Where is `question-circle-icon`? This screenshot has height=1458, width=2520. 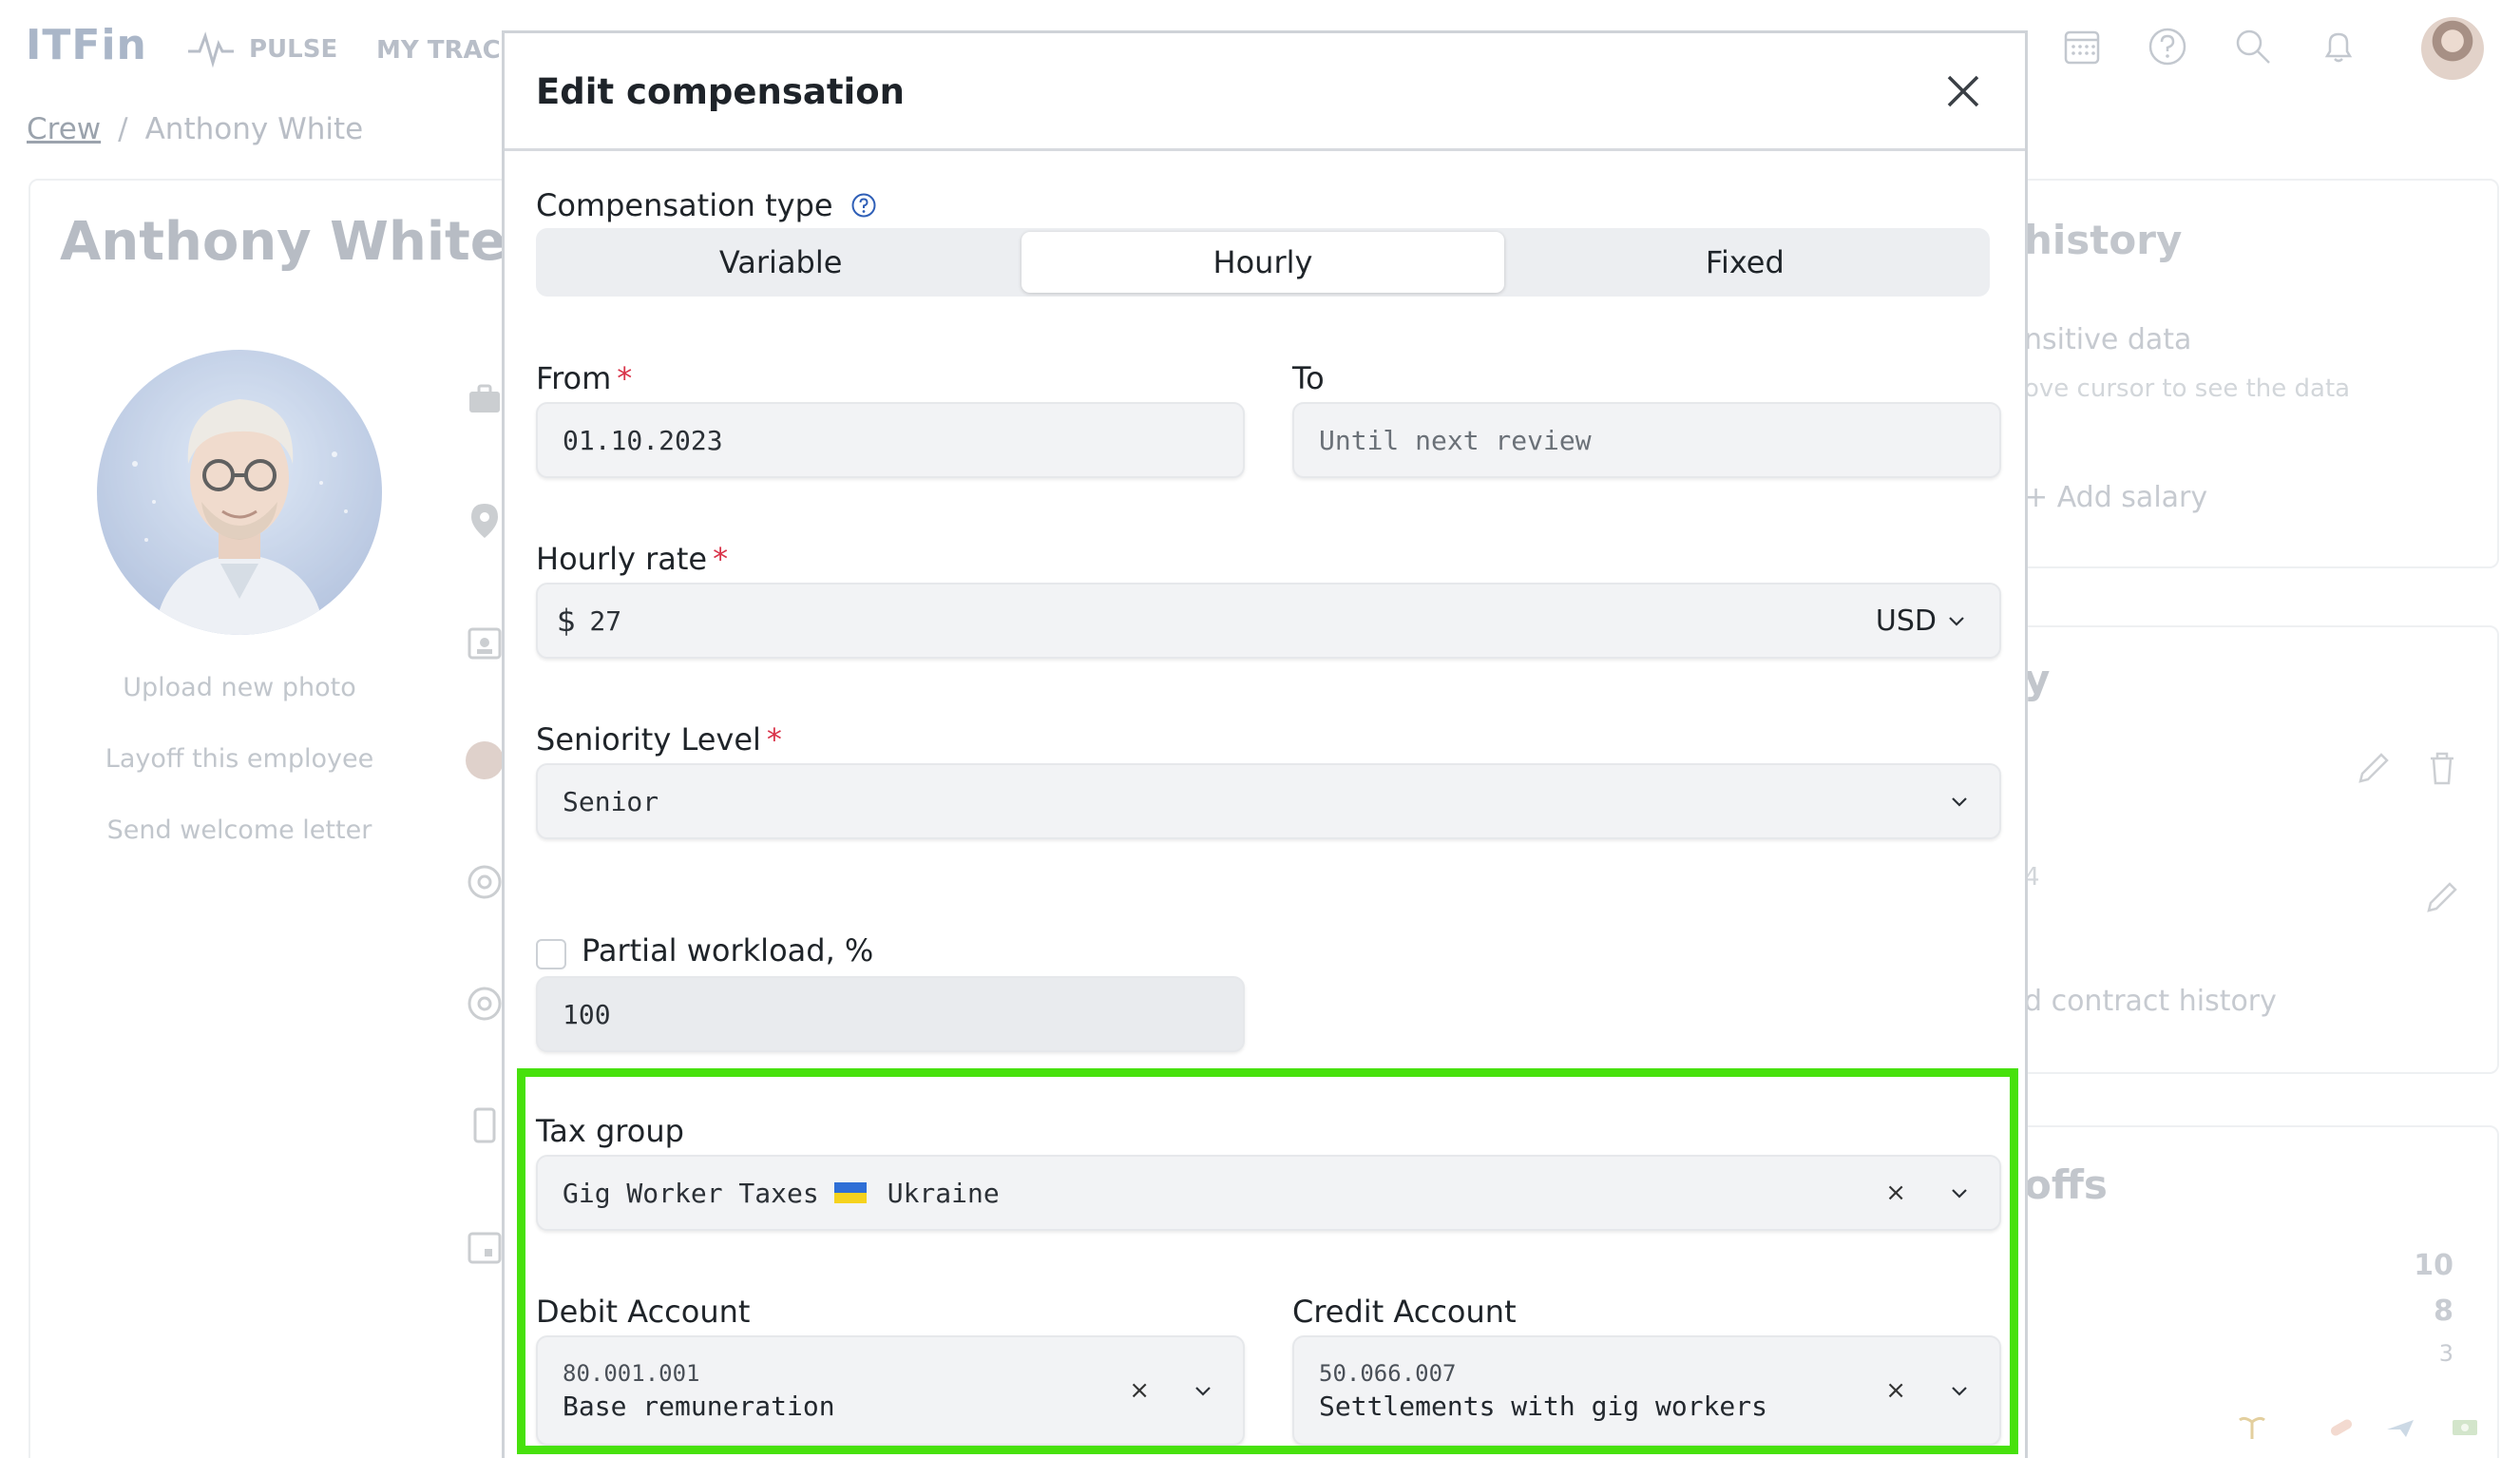 question-circle-icon is located at coordinates (863, 205).